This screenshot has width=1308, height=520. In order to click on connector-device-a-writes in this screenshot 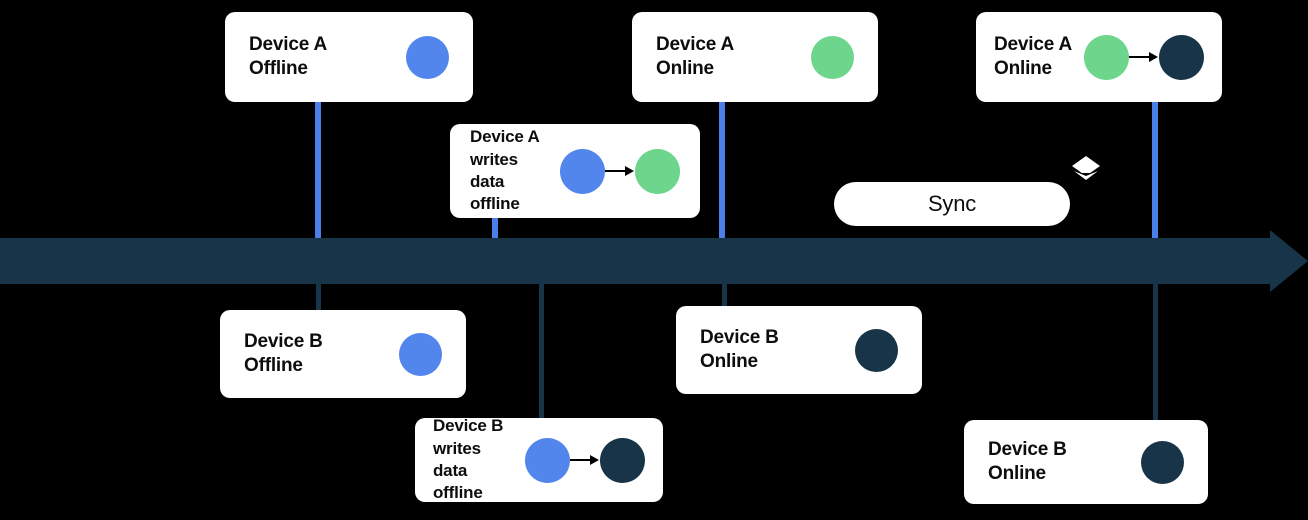, I will do `click(495, 229)`.